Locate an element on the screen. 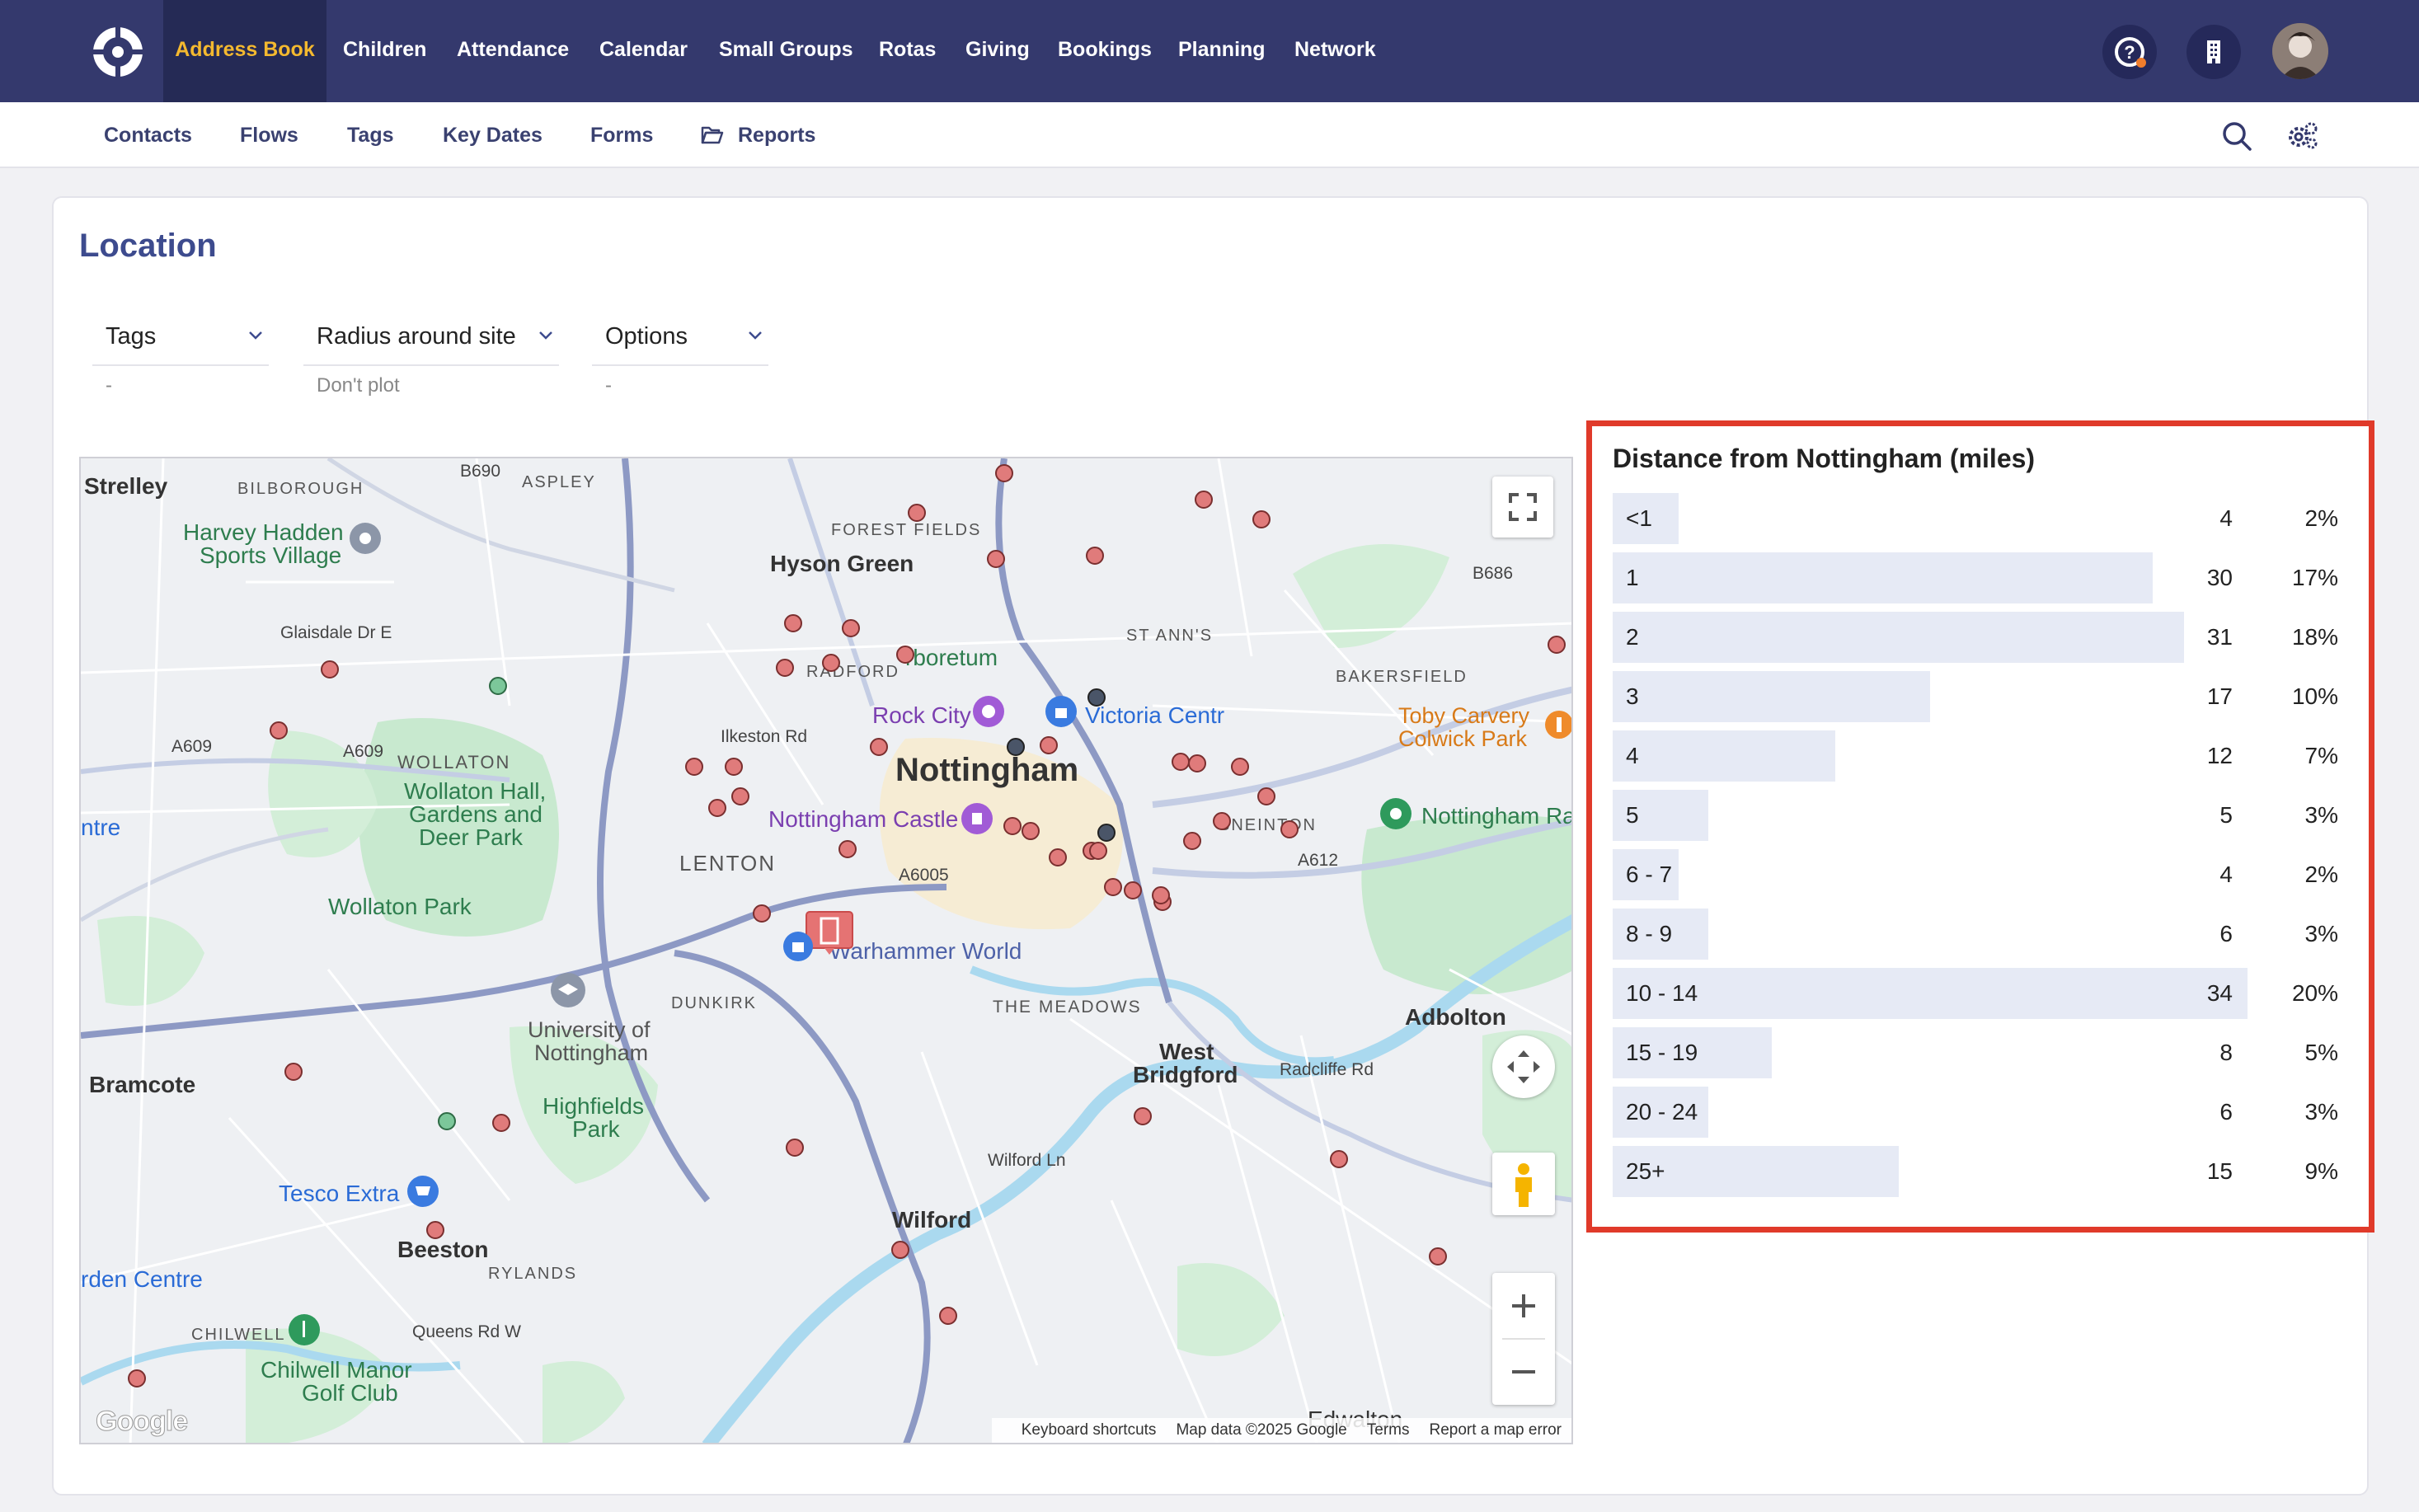 This screenshot has height=1512, width=2419. map-label-radcliffe-rd: Radcliffe Rd is located at coordinates (1327, 1069).